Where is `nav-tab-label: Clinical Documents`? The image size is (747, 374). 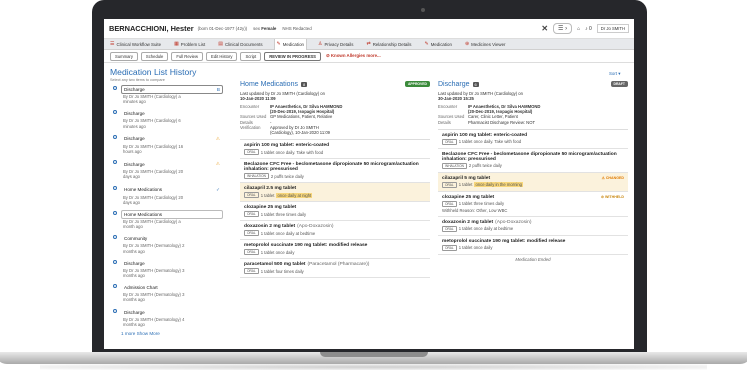 nav-tab-label: Clinical Documents is located at coordinates (243, 44).